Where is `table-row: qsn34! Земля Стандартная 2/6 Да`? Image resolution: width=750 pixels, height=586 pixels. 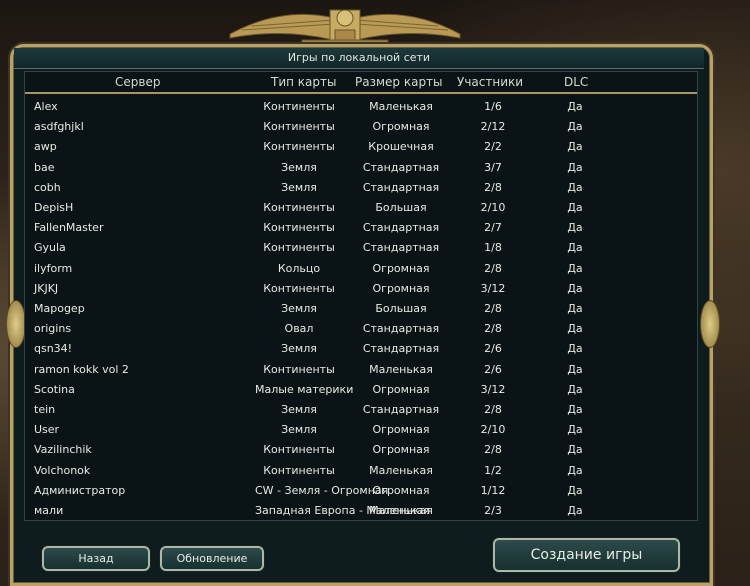
table-row: qsn34! Земля Стандартная 2/6 Да is located at coordinates (355, 348).